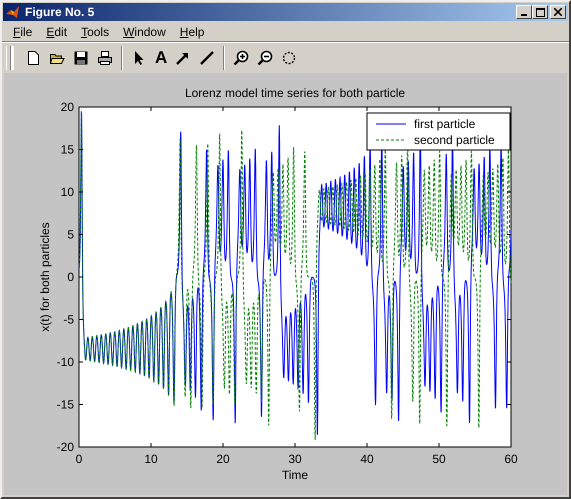 The width and height of the screenshot is (571, 499). What do you see at coordinates (223, 459) in the screenshot?
I see `x-tick-label: 20` at bounding box center [223, 459].